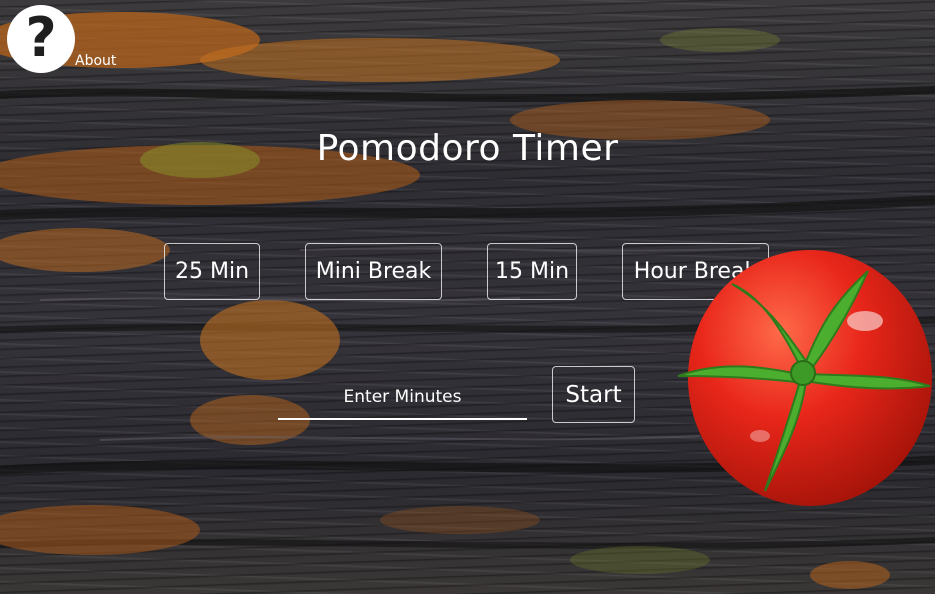  Describe the element at coordinates (695, 271) in the screenshot. I see `preset-hour-break-button: Hour Break` at that location.